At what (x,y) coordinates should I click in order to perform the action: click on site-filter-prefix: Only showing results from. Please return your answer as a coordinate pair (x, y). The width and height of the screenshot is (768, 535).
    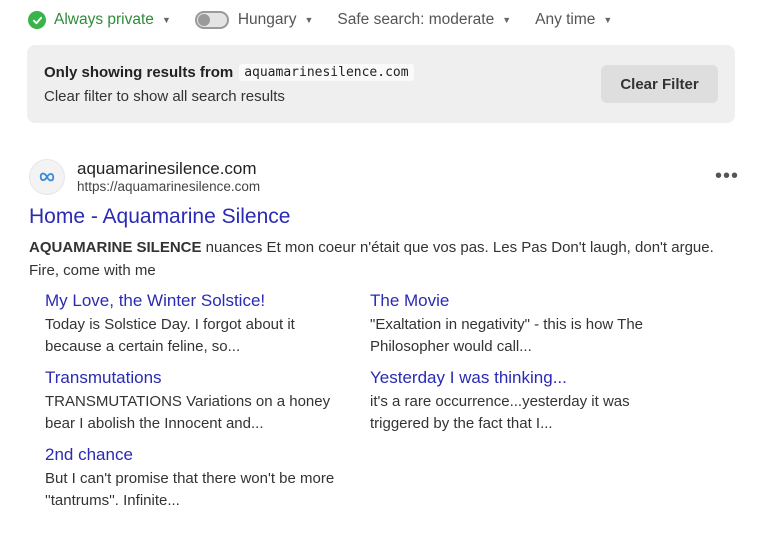
    Looking at the image, I should click on (139, 72).